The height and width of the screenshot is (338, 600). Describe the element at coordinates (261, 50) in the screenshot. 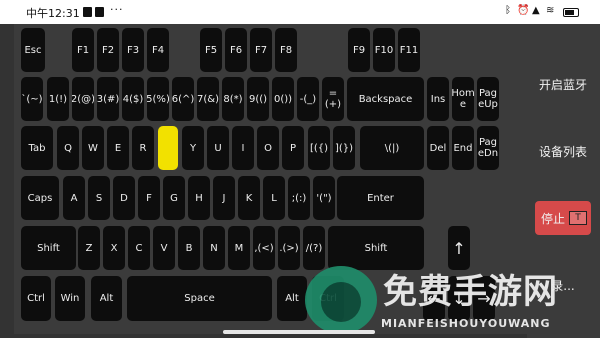

I see `key-f7: F7` at that location.